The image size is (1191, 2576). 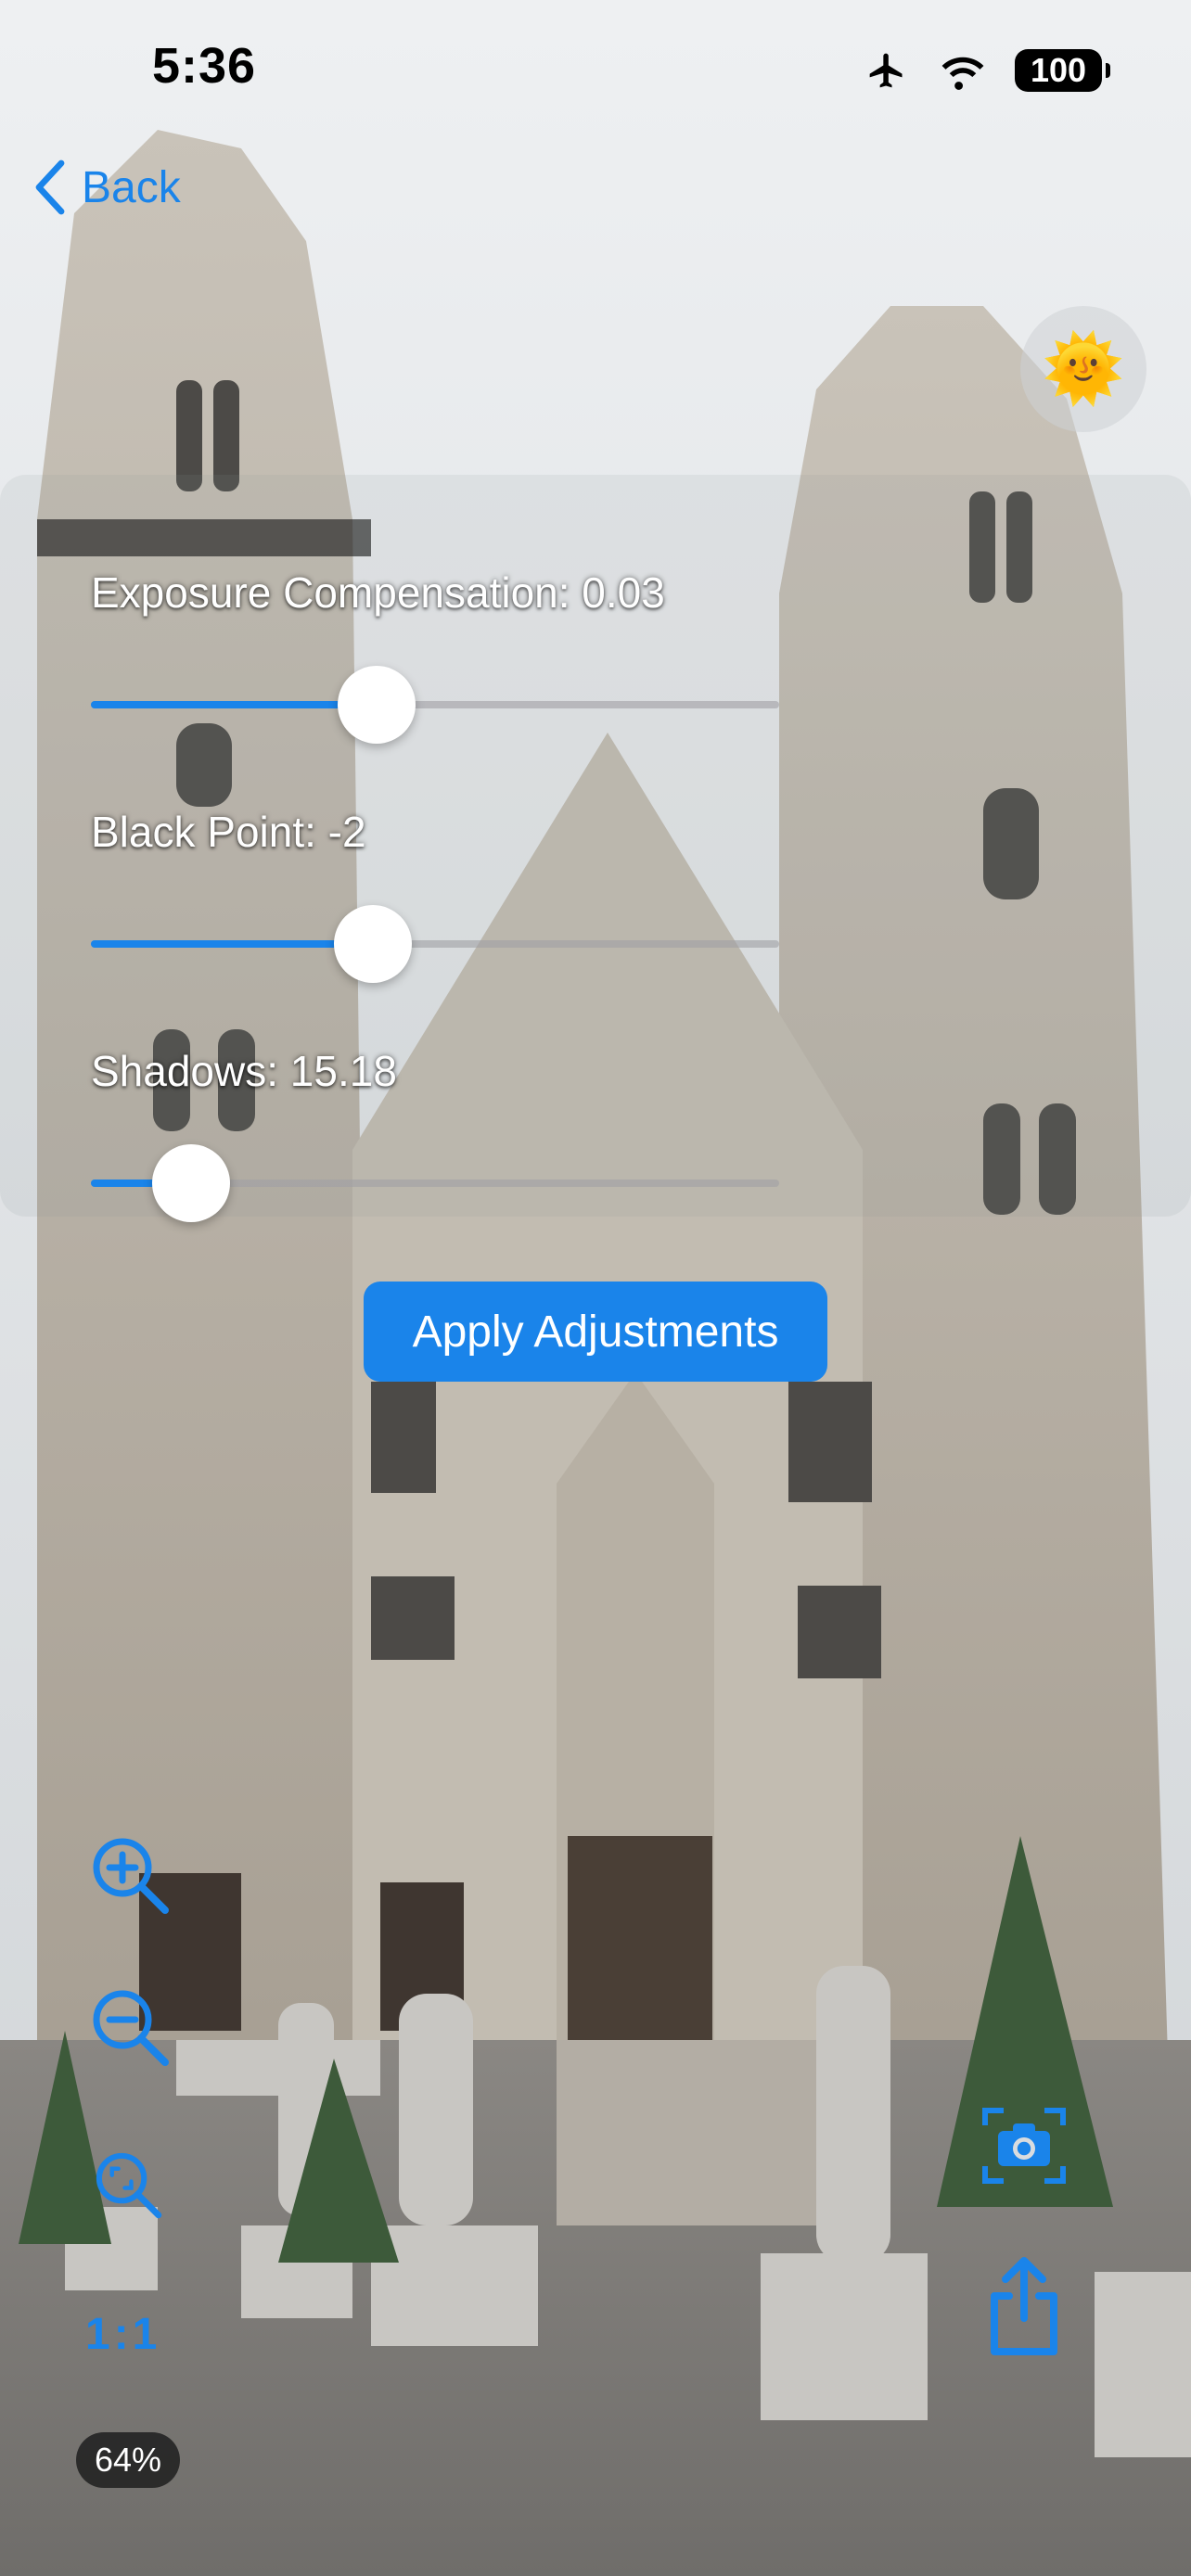 I want to click on sun-face-icon: 🌞, so click(x=1084, y=369).